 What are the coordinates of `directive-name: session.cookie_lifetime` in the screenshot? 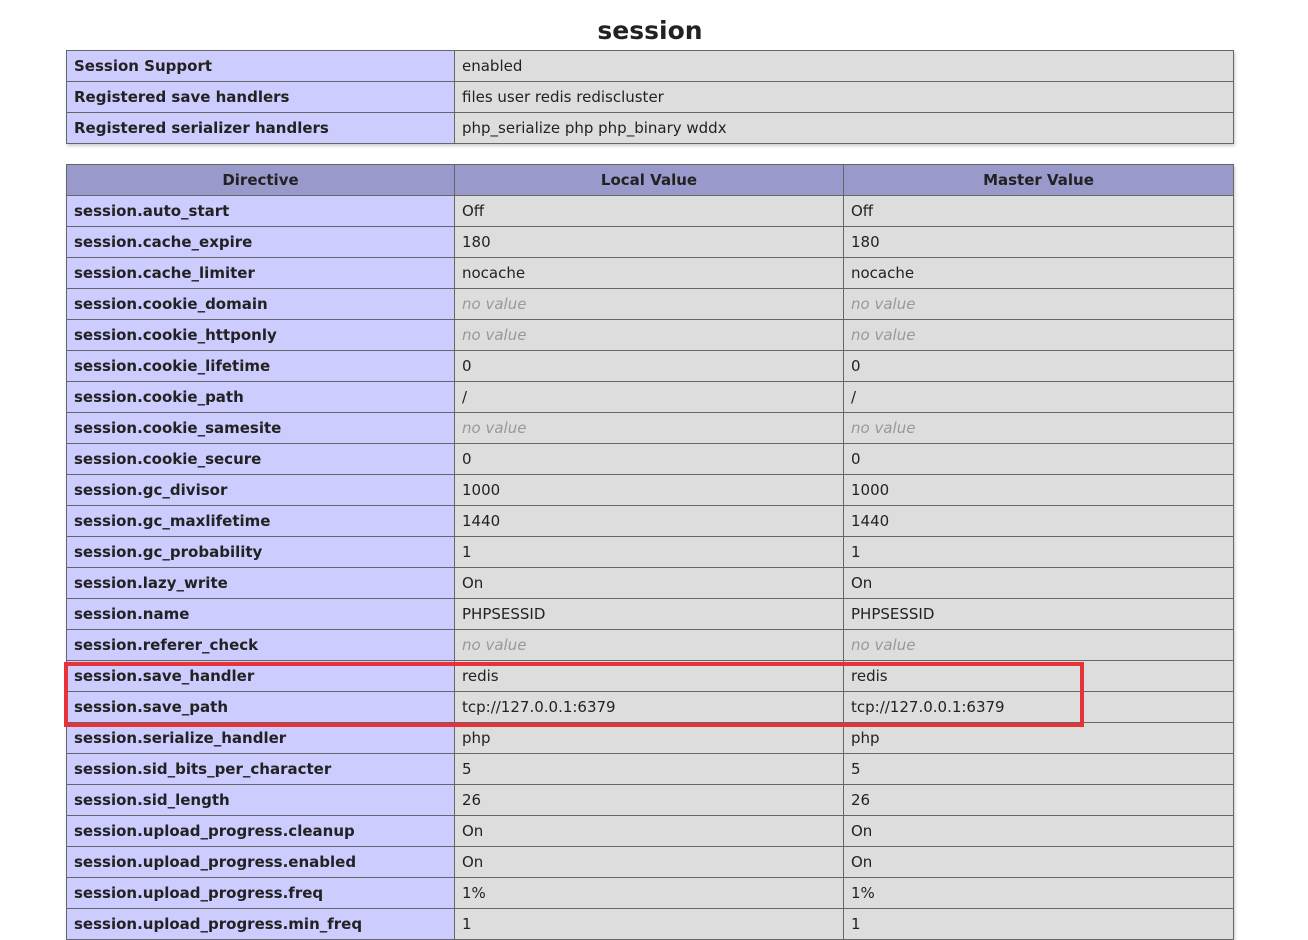 It's located at (260, 366).